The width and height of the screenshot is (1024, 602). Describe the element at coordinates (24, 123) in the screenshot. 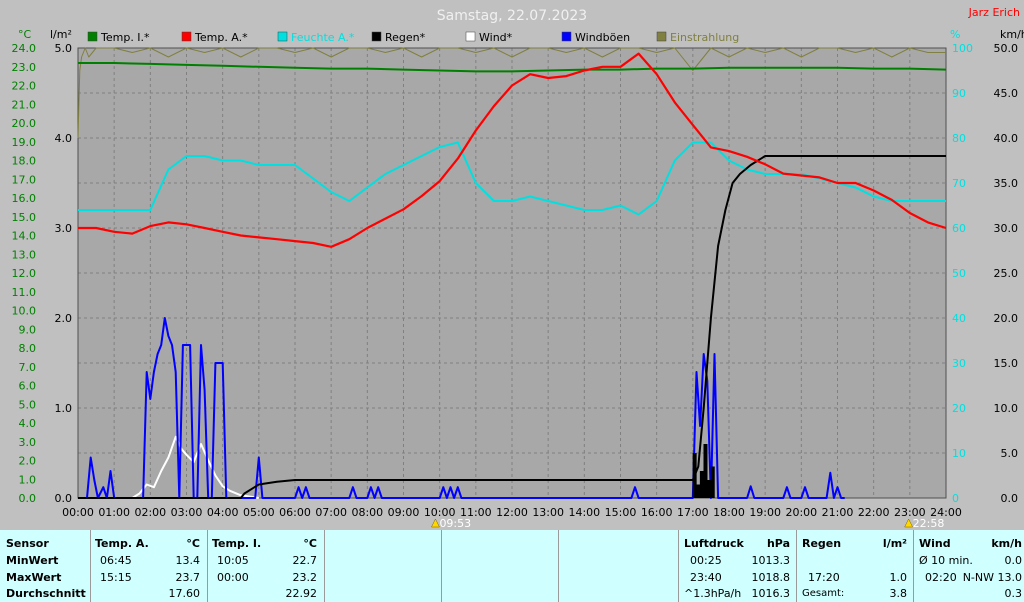

I see `y-tick-temp: 20.0` at that location.